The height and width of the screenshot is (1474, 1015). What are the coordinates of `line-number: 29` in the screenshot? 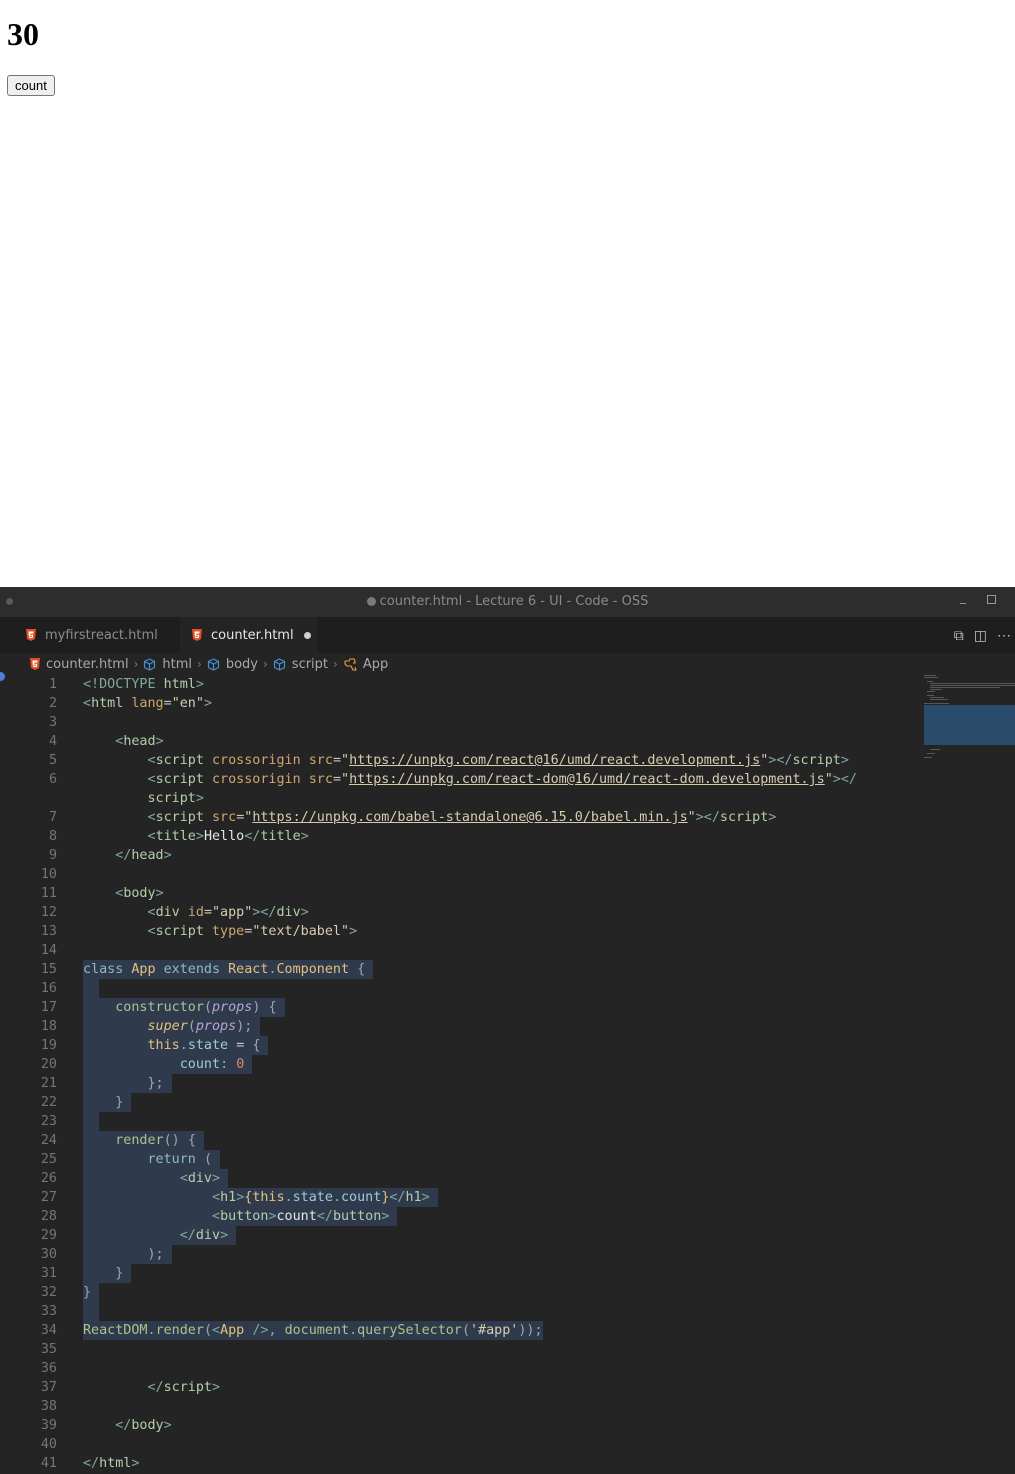 It's located at (48, 1235).